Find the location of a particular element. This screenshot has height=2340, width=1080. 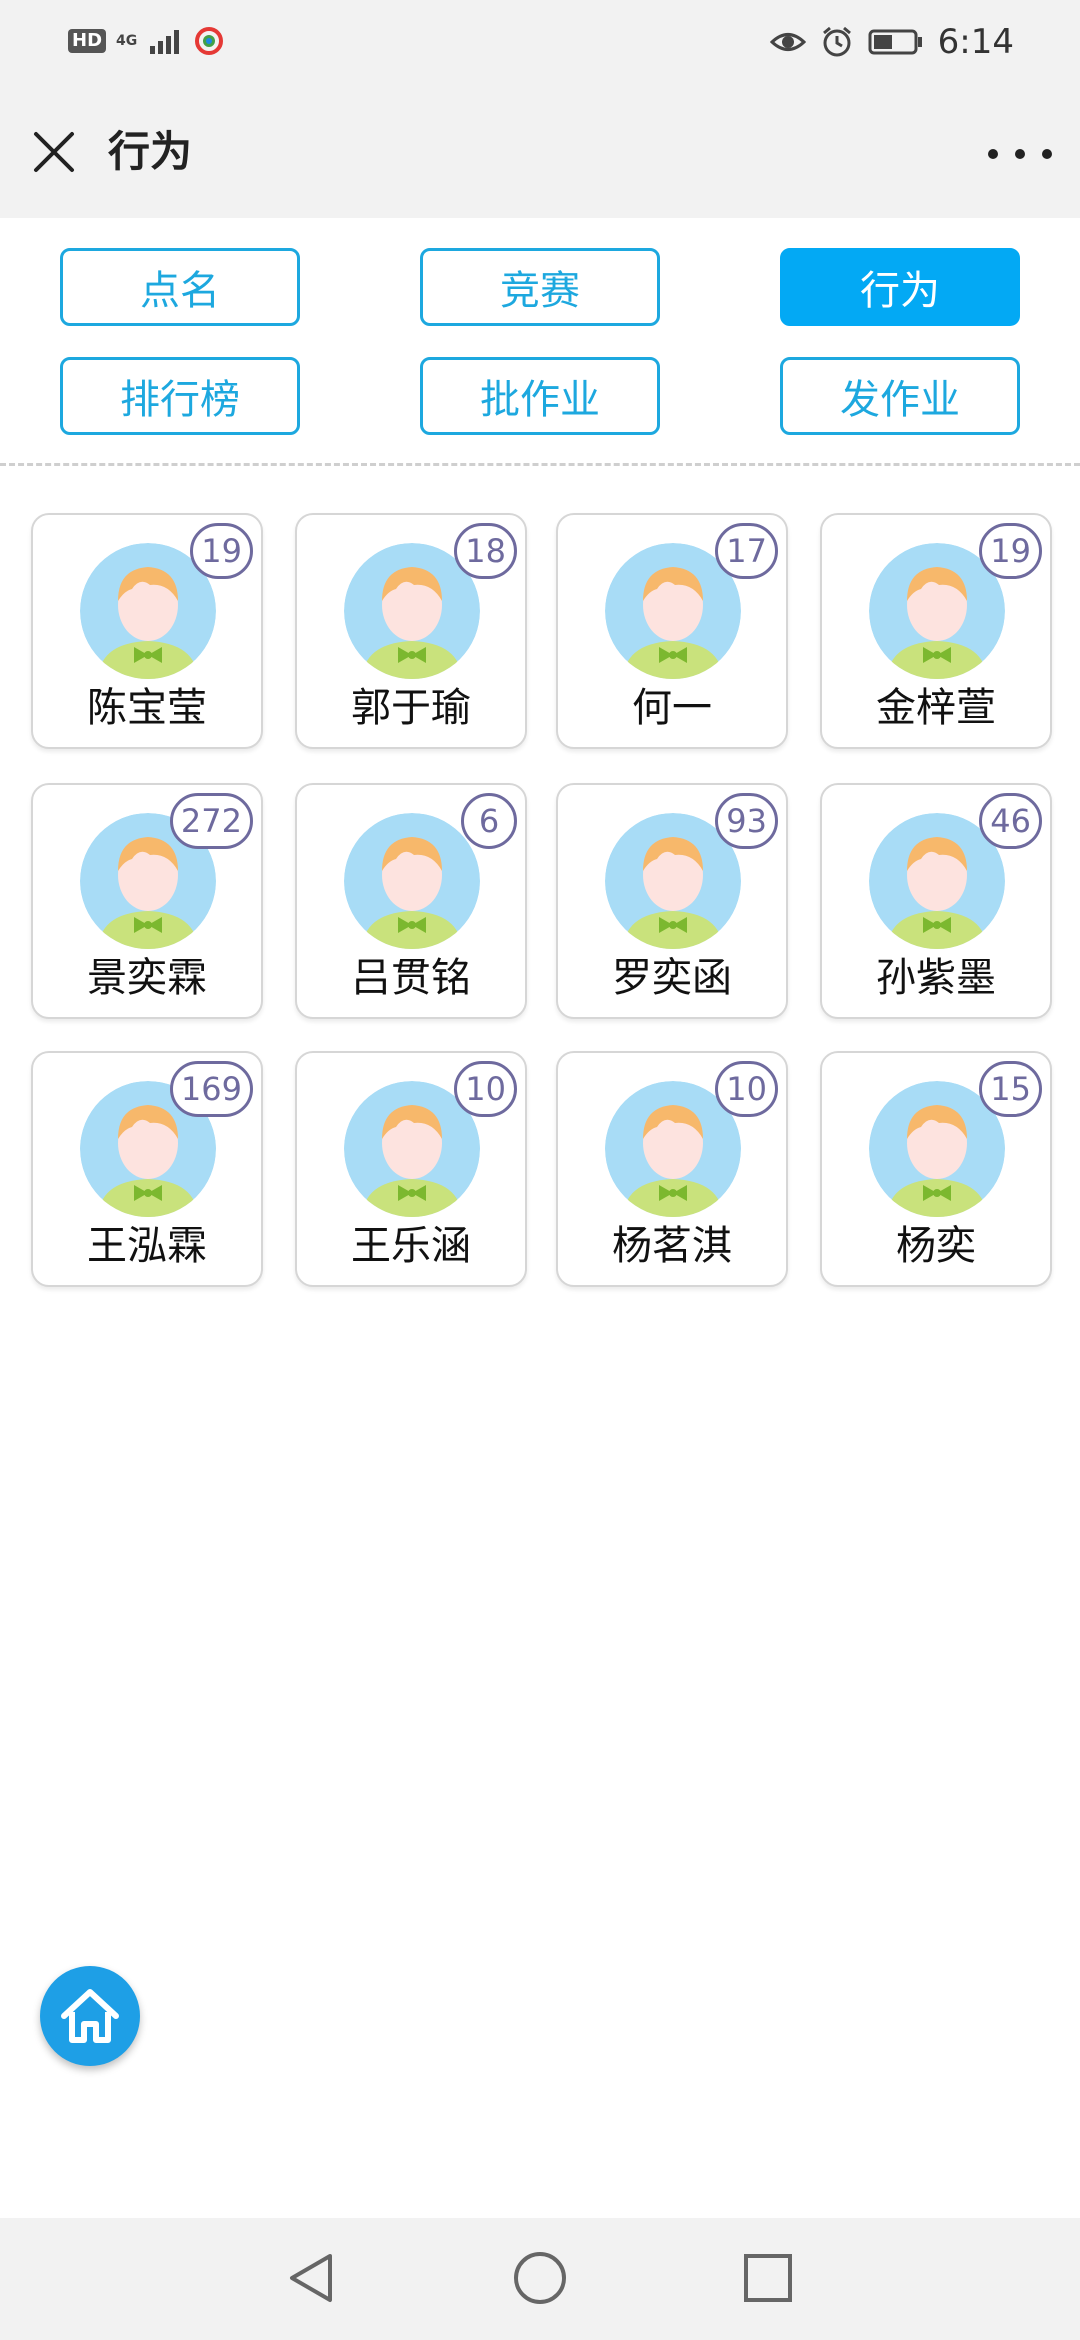

student-card: 93 罗奕函 is located at coordinates (672, 901).